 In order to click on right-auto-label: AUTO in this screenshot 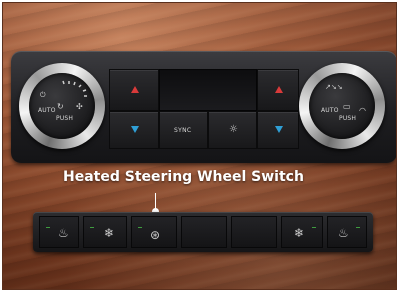, I will do `click(330, 110)`.